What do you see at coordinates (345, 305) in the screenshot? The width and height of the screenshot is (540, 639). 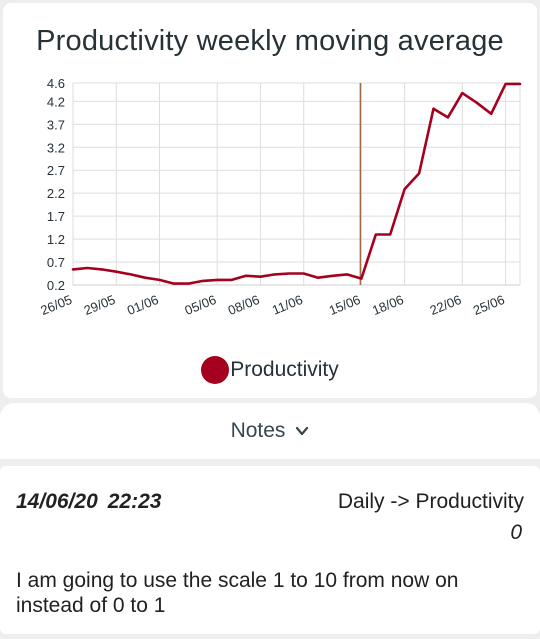 I see `x-tick-label: 15/06` at bounding box center [345, 305].